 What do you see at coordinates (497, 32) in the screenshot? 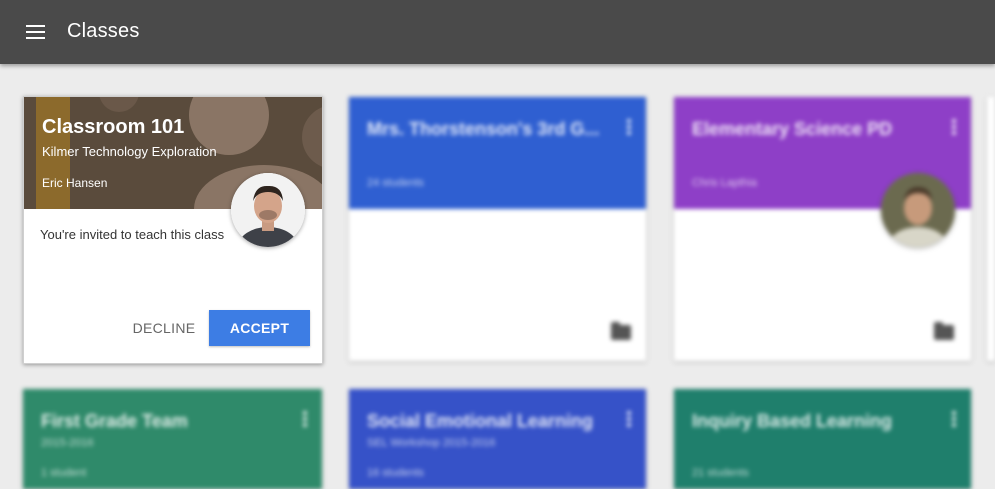
I see `app-bar: Classes` at bounding box center [497, 32].